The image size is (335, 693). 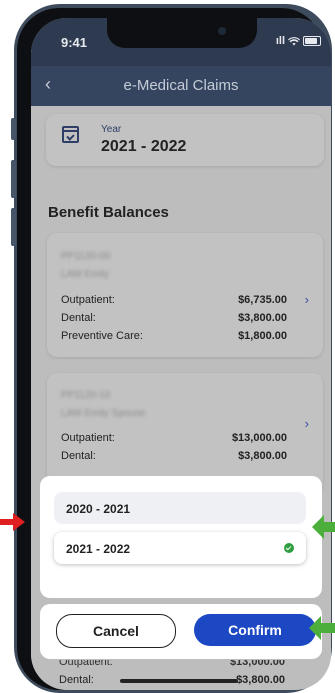 I want to click on mute-switch, so click(x=13, y=129).